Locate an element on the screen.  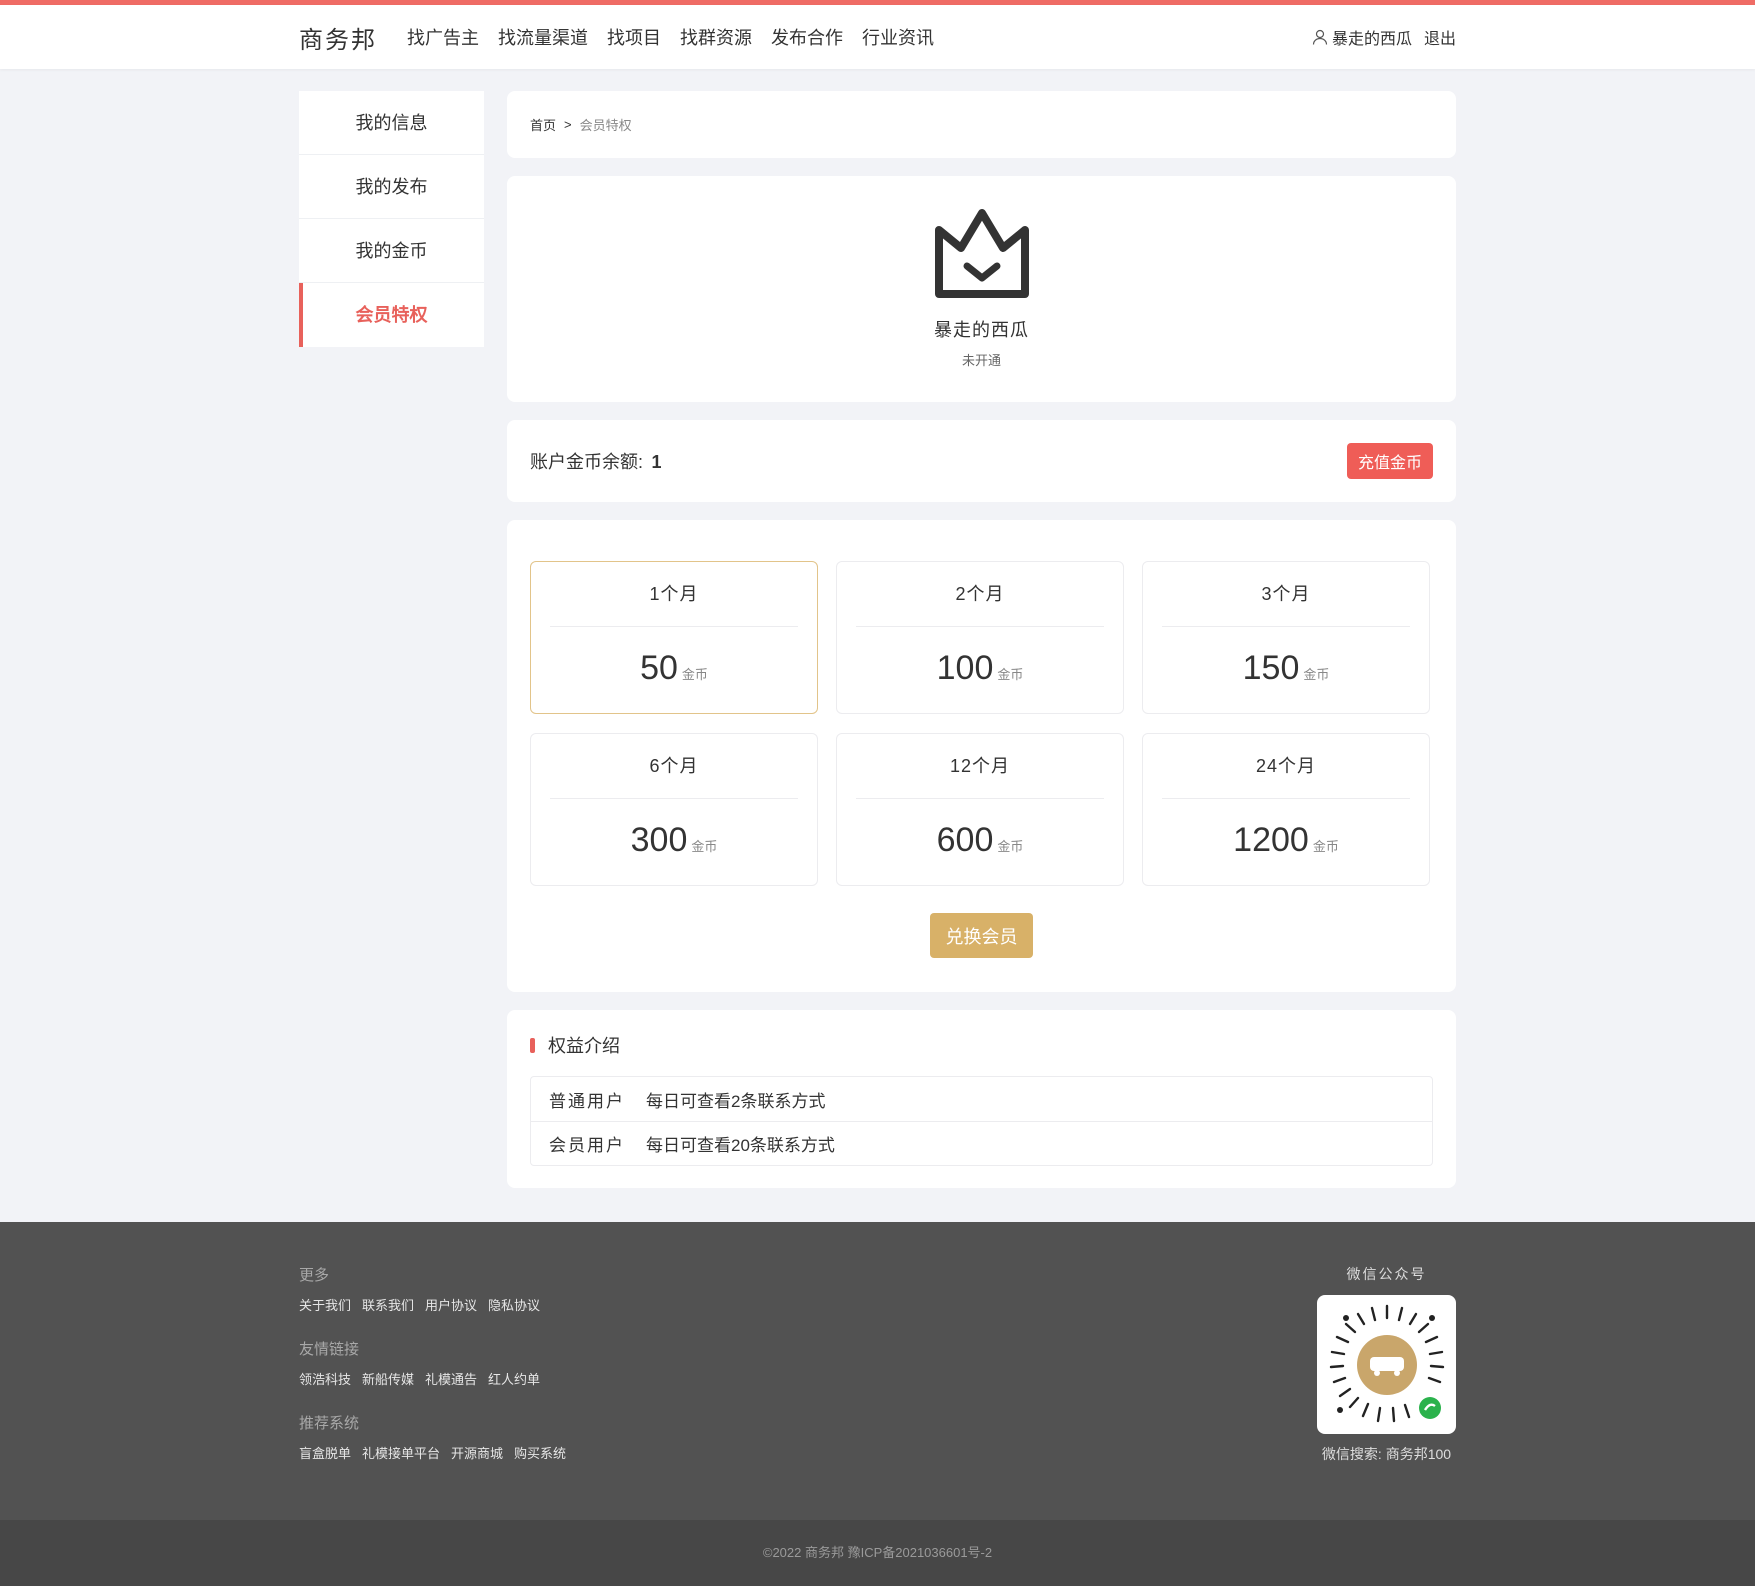
membership-profile: 暴走的西瓜 未开通 is located at coordinates (981, 289).